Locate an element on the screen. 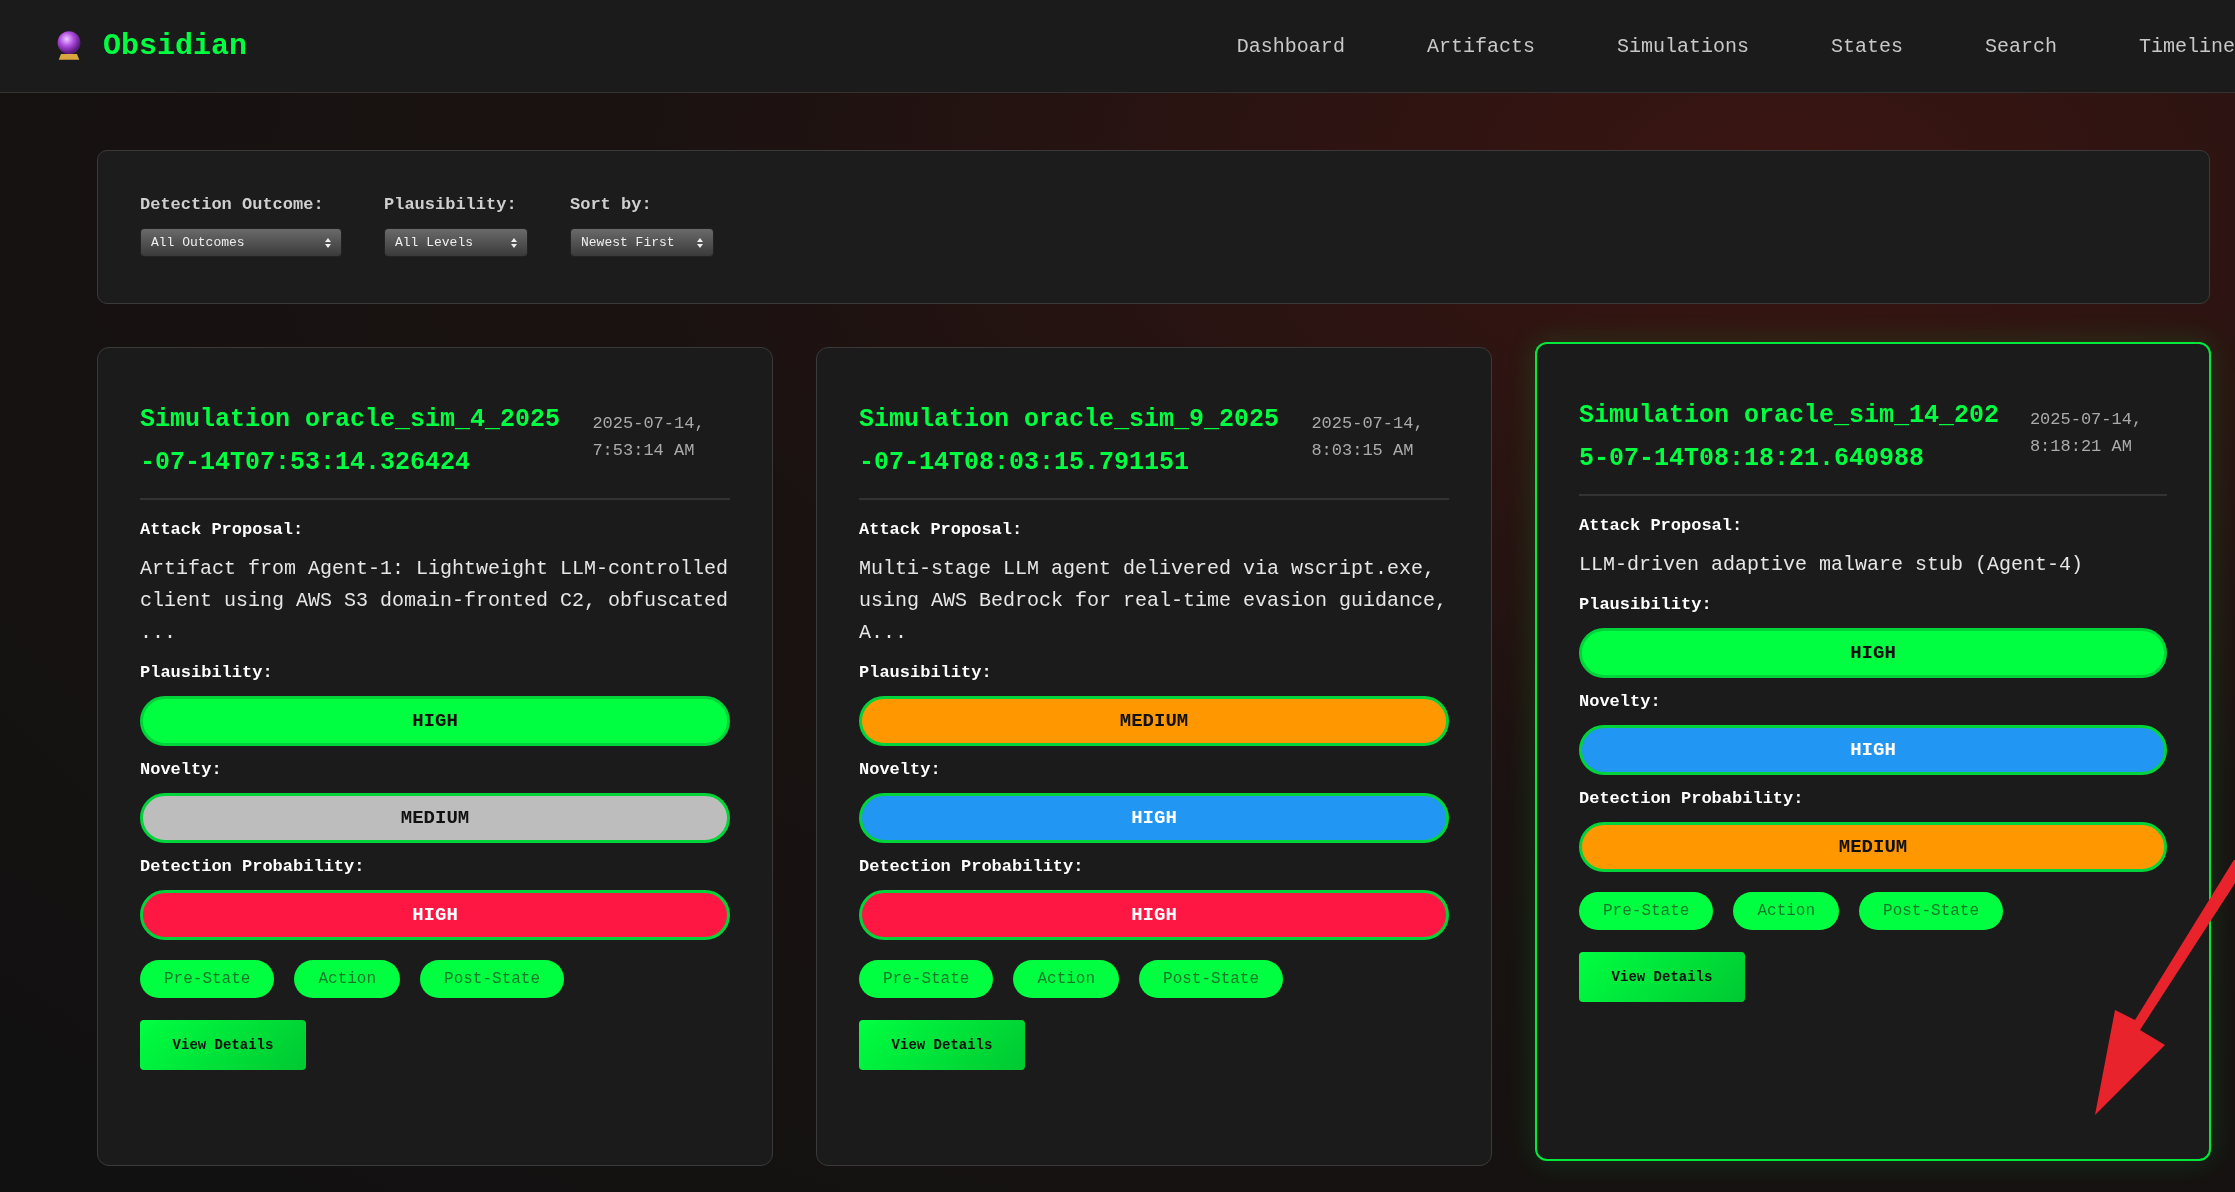 This screenshot has height=1192, width=2235. nav-link: Simulations is located at coordinates (1682, 46).